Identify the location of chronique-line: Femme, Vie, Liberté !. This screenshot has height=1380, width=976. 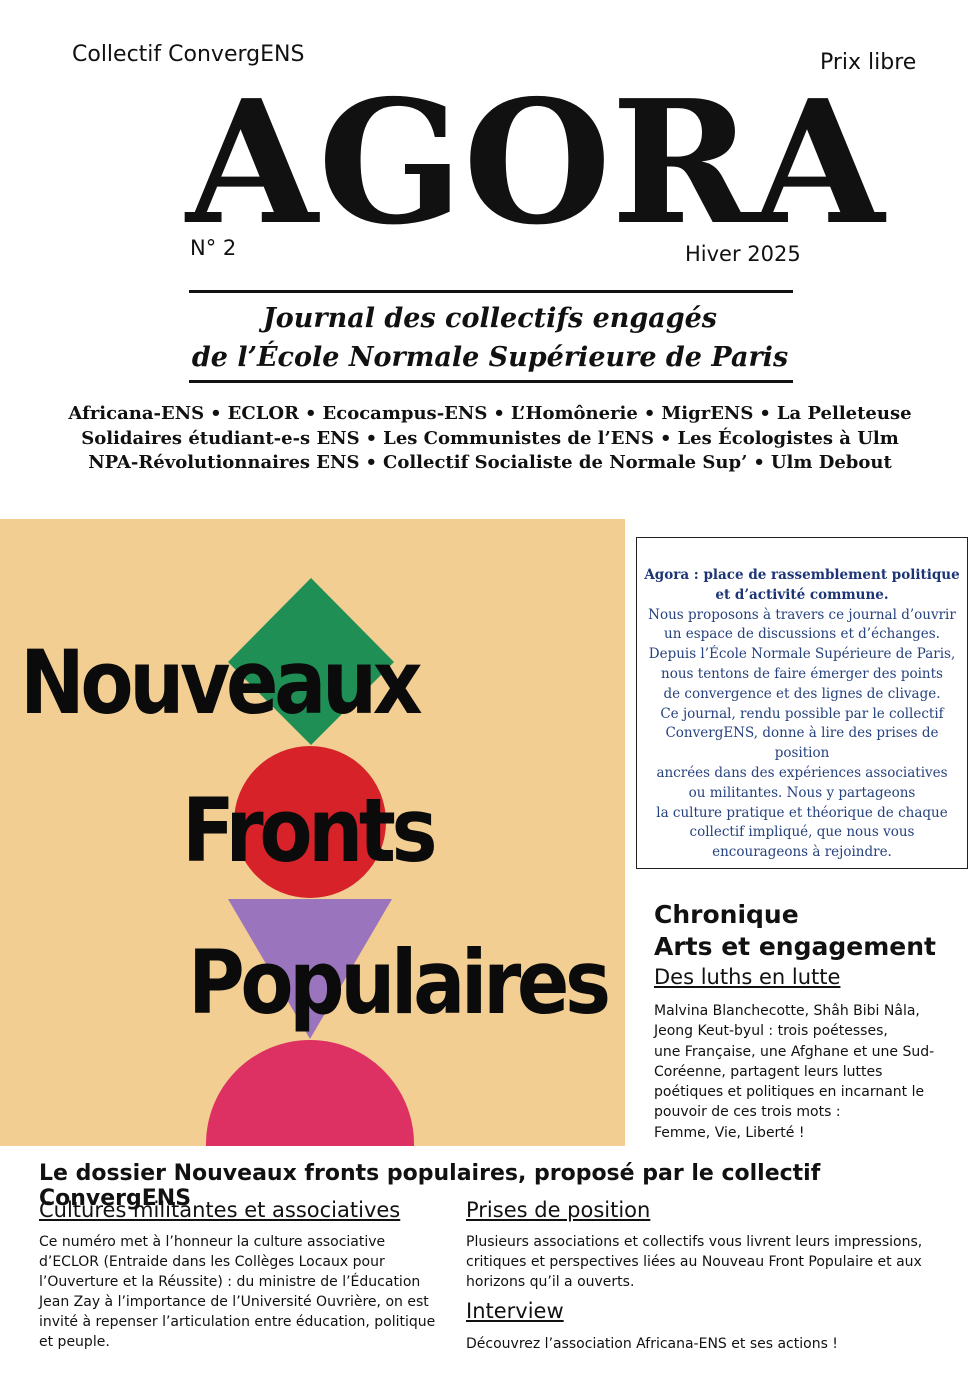
(729, 1132).